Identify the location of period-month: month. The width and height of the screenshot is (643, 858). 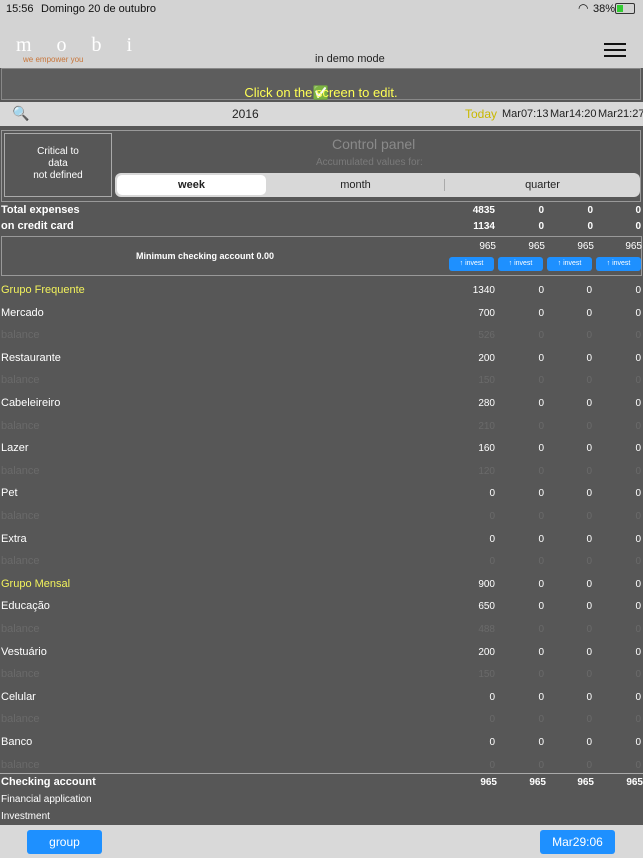
(355, 185).